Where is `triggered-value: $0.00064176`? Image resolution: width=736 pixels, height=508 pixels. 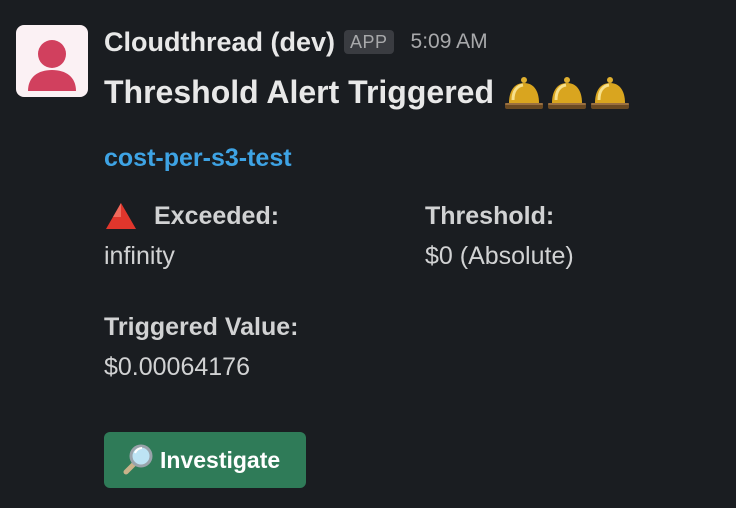
triggered-value: $0.00064176 is located at coordinates (177, 367).